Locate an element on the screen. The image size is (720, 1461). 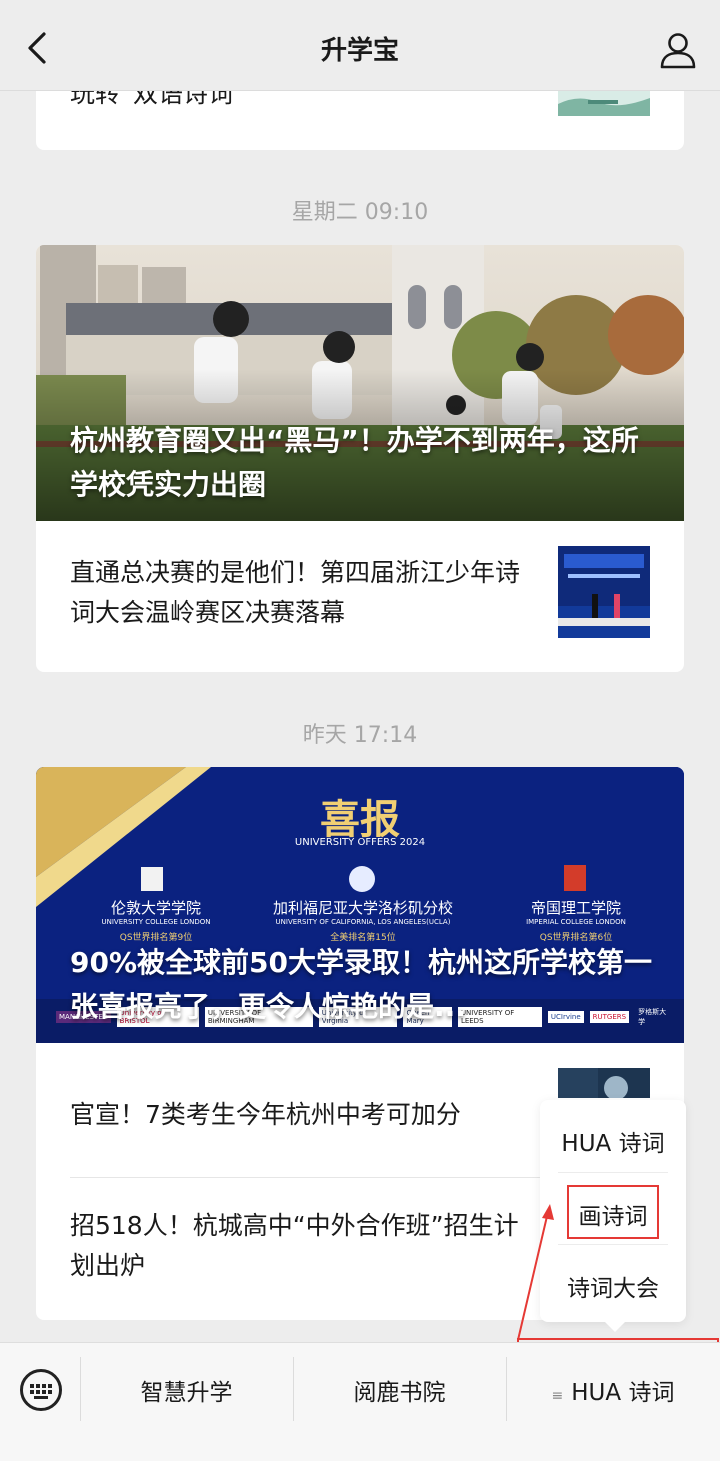
menu-item-hua-poetry: ≡ HUA 诗词 is located at coordinates (613, 1390).